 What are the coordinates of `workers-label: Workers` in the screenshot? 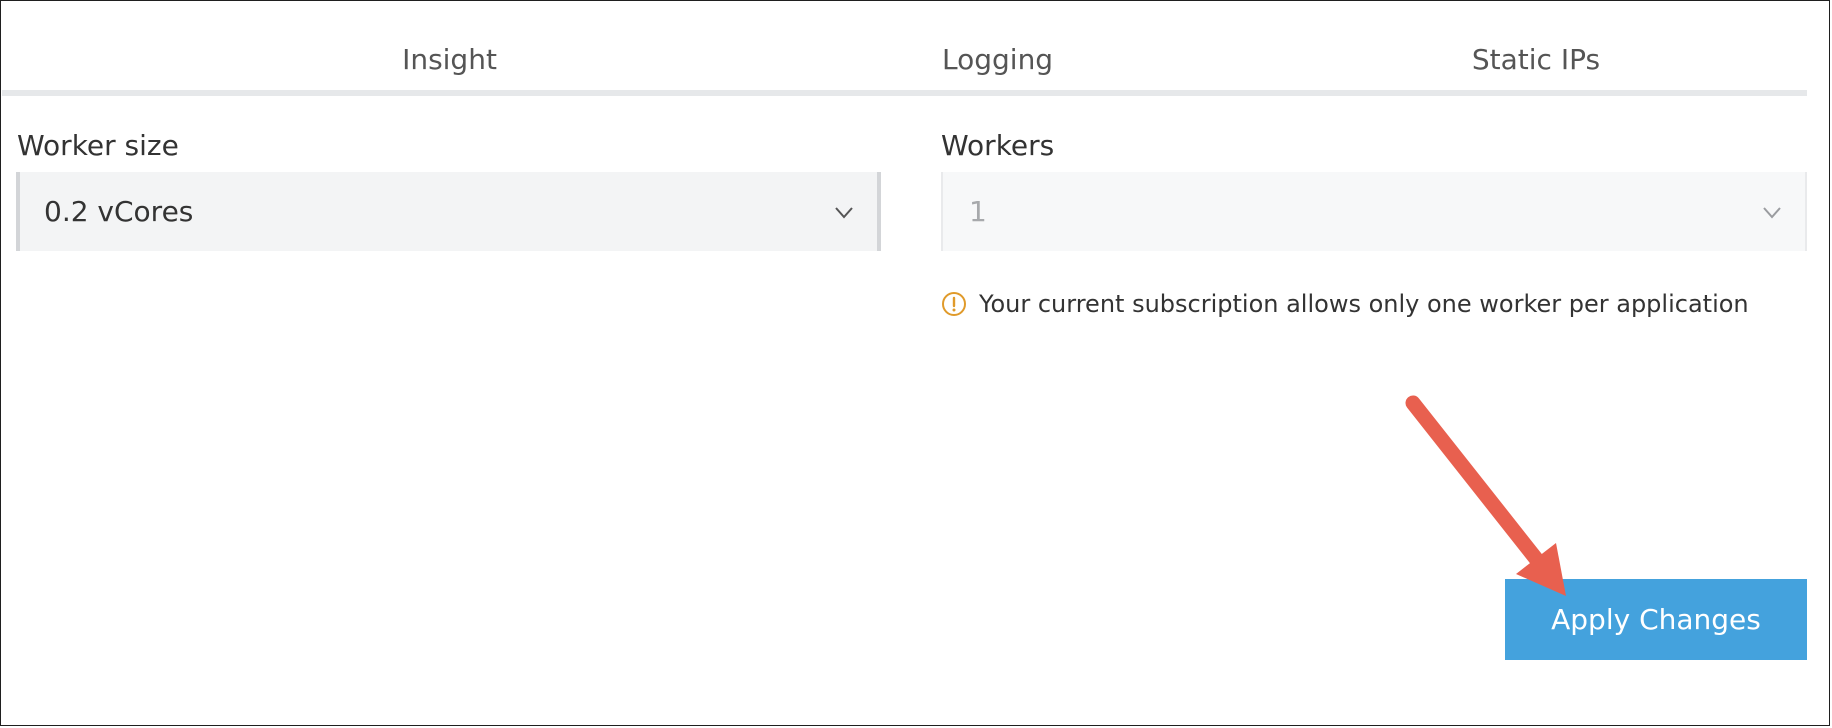 It's located at (998, 145).